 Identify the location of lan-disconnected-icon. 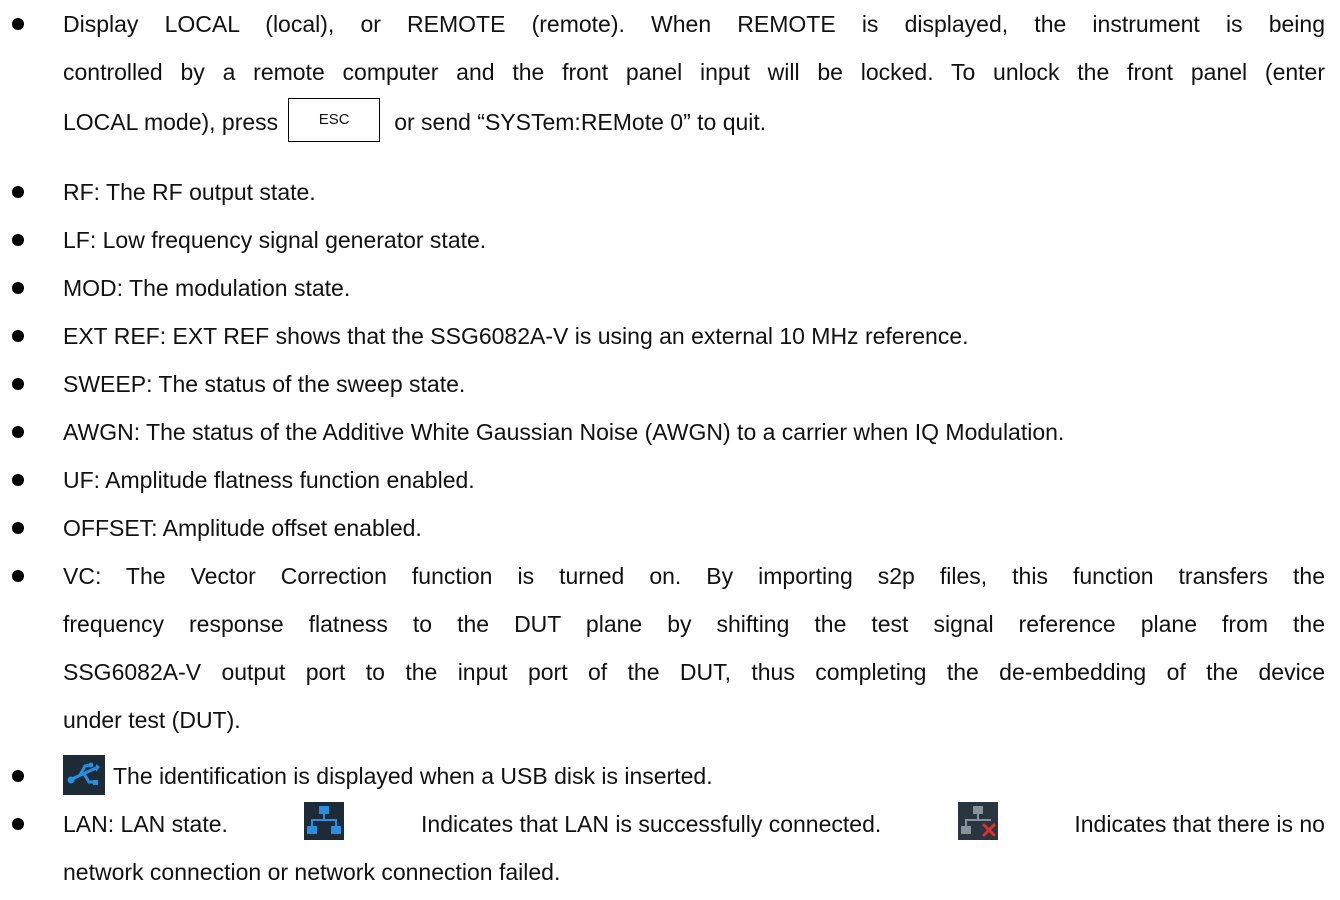
(977, 821).